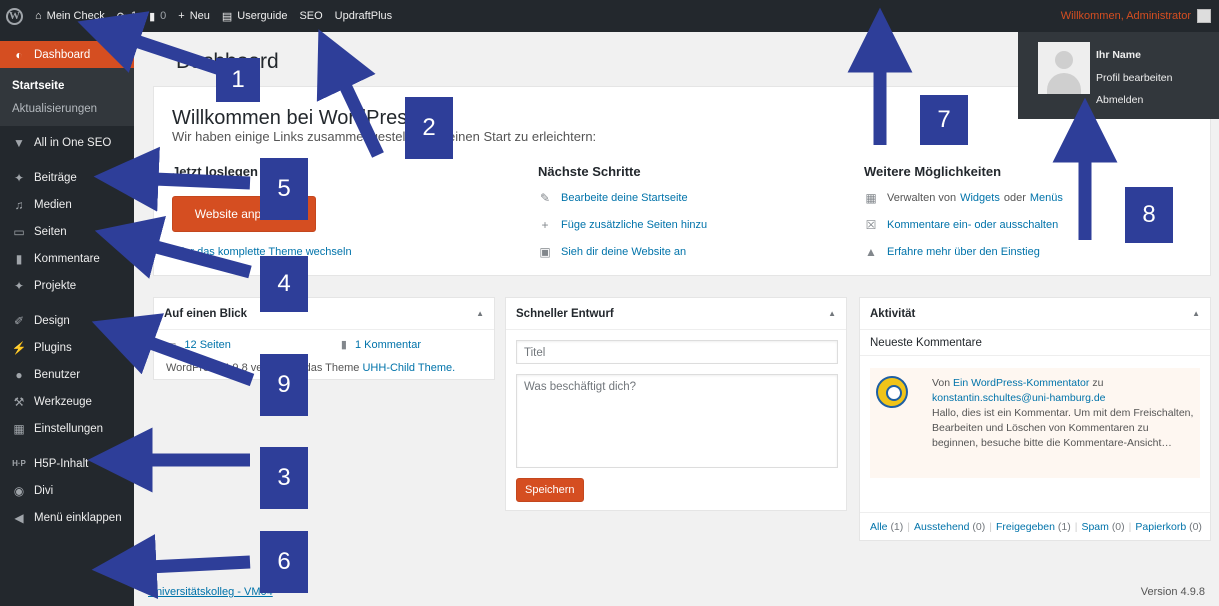  Describe the element at coordinates (429, 128) in the screenshot. I see `annotation-label-2: 2` at that location.